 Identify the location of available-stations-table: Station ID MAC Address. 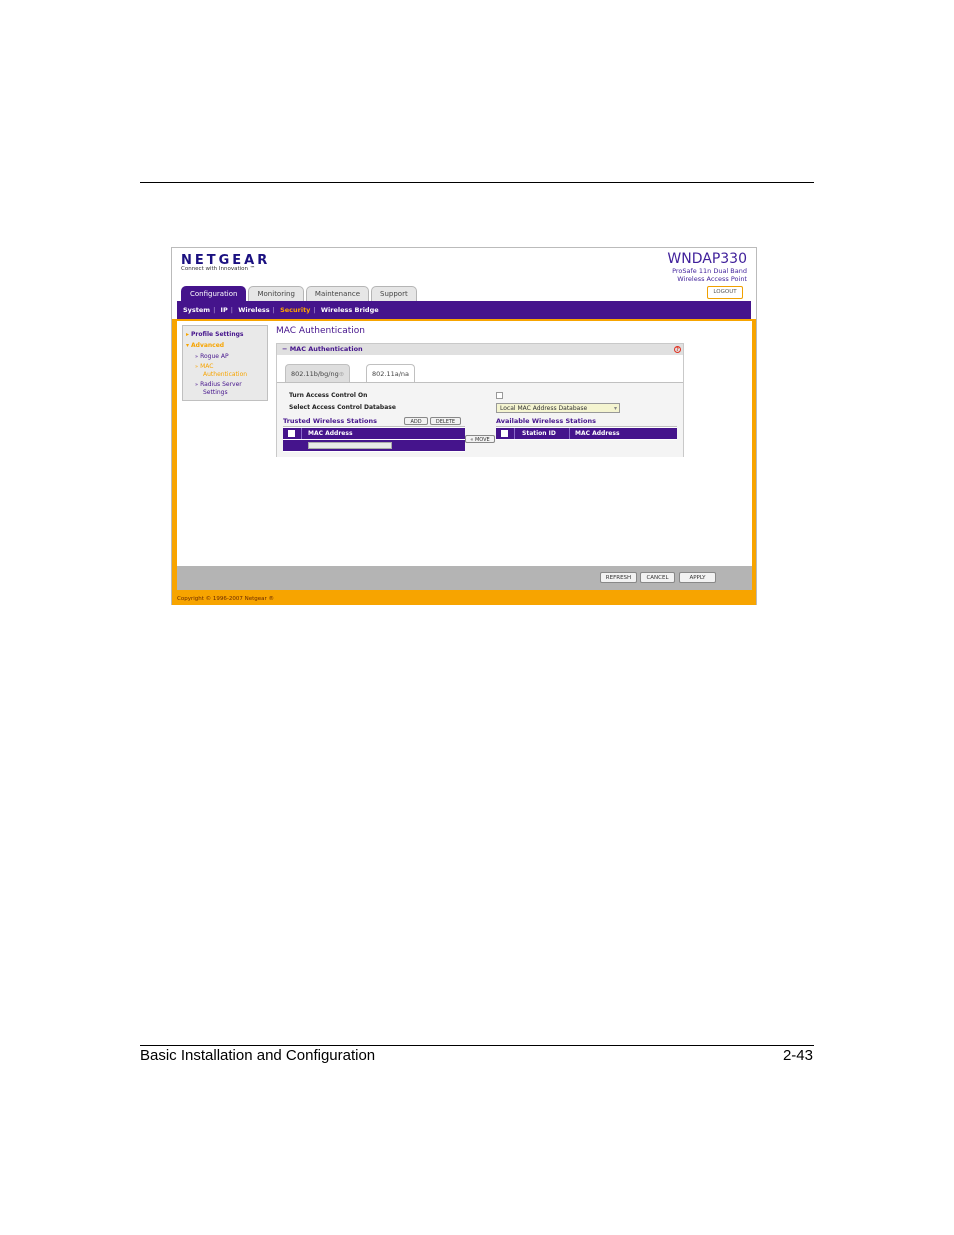
(586, 433).